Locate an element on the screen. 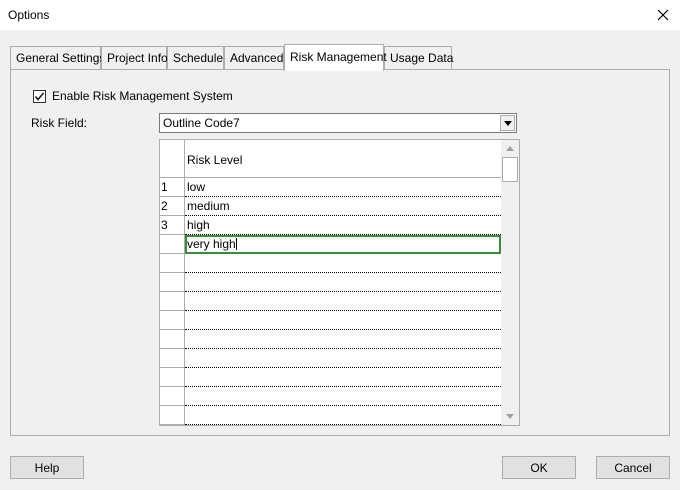 This screenshot has height=490, width=680. chevron-up-icon is located at coordinates (510, 148).